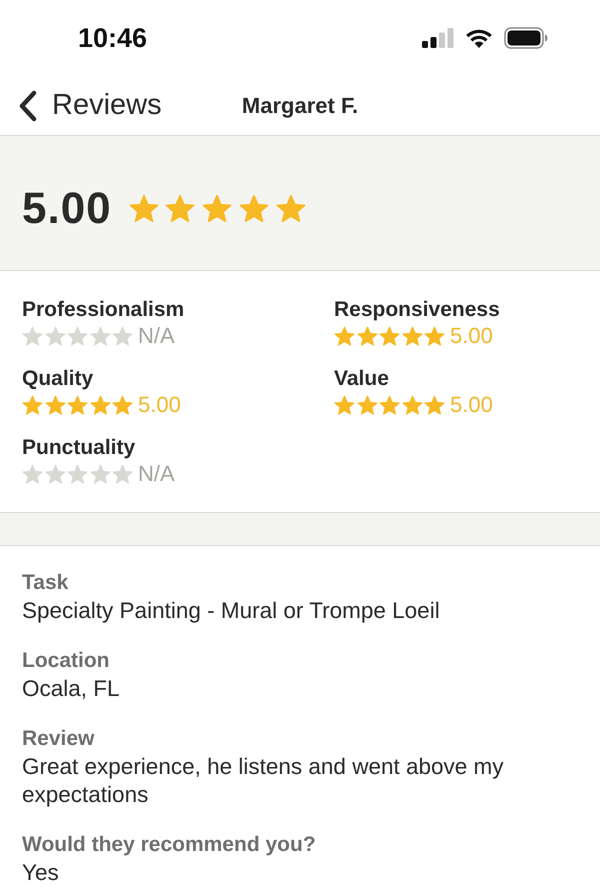 This screenshot has height=893, width=600. What do you see at coordinates (28, 106) in the screenshot?
I see `chevron-left-icon` at bounding box center [28, 106].